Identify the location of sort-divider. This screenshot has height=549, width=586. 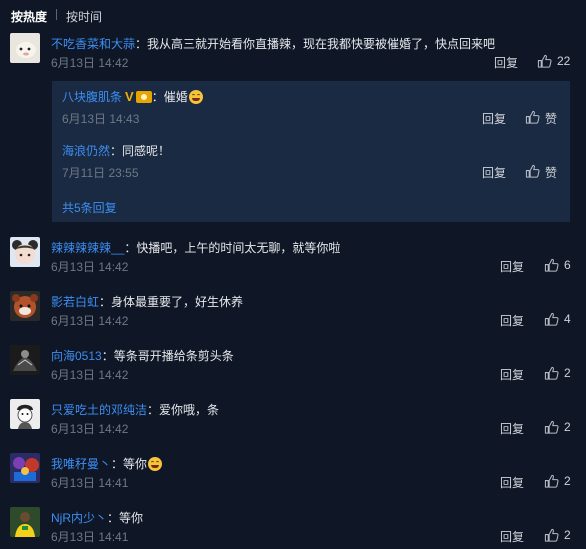
(56, 14).